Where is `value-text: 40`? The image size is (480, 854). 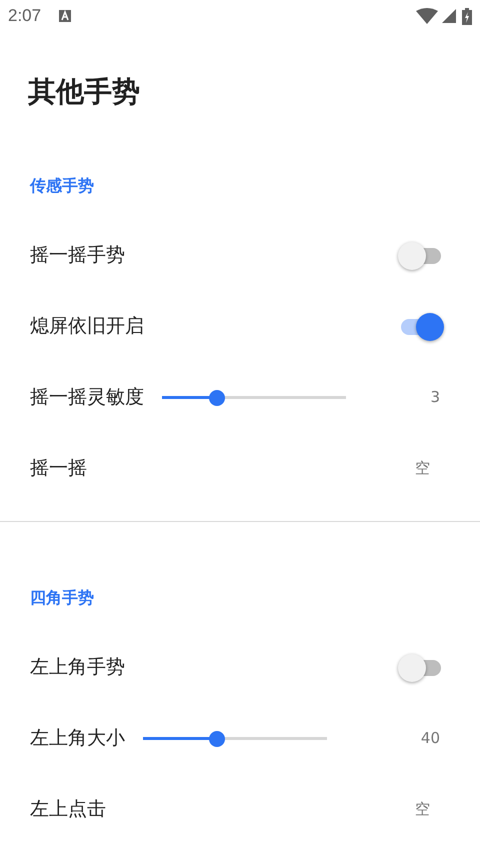 value-text: 40 is located at coordinates (430, 739).